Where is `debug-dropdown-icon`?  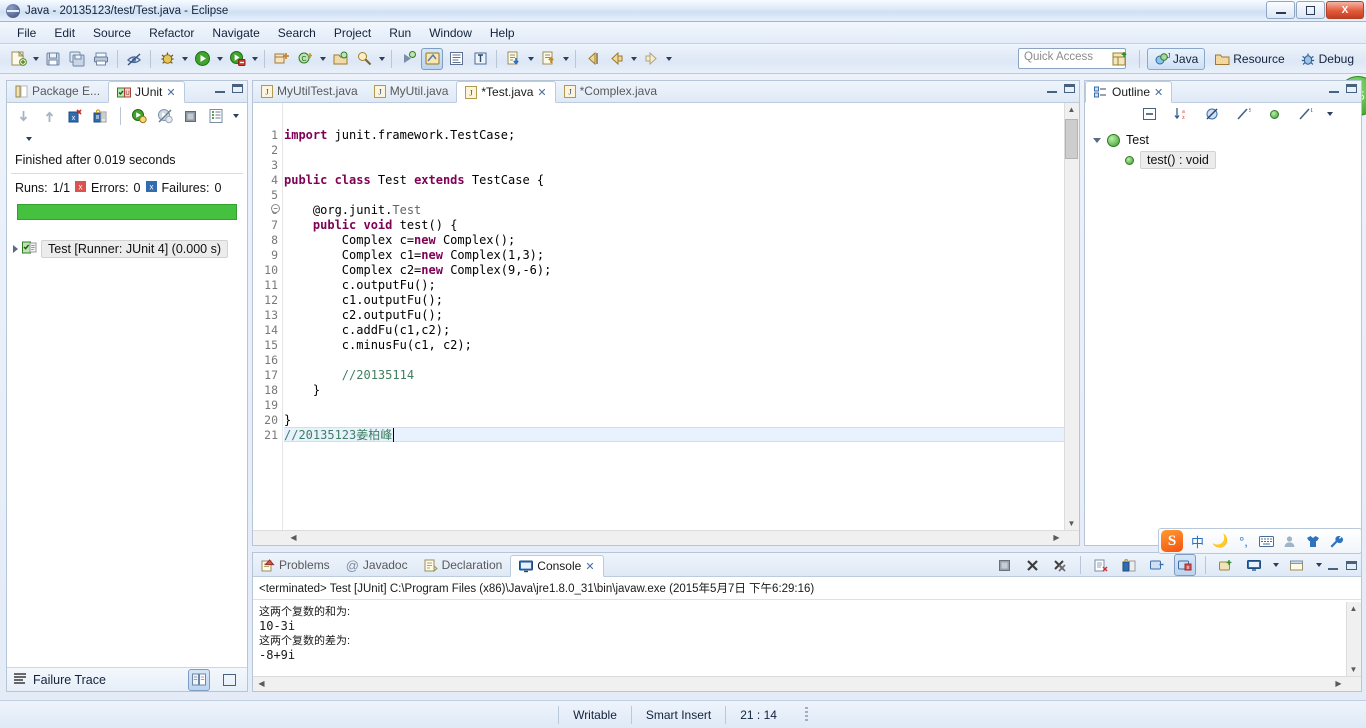 debug-dropdown-icon is located at coordinates (184, 59).